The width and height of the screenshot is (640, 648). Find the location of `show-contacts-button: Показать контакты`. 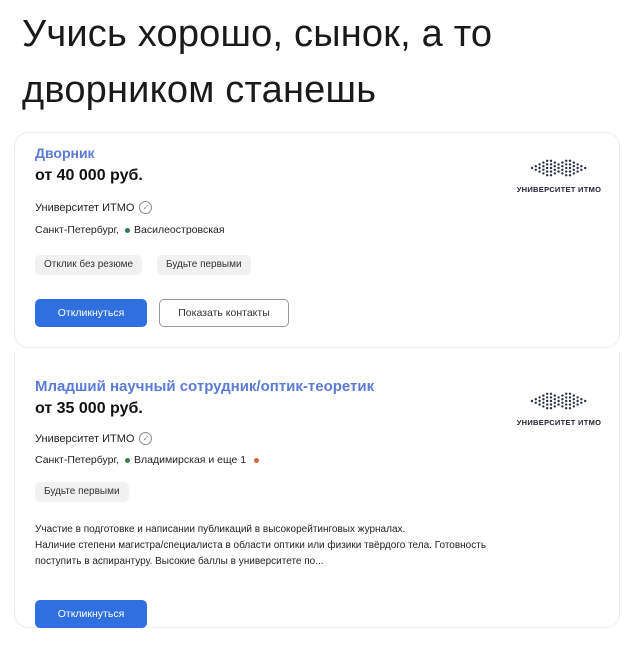

show-contacts-button: Показать контакты is located at coordinates (224, 313).